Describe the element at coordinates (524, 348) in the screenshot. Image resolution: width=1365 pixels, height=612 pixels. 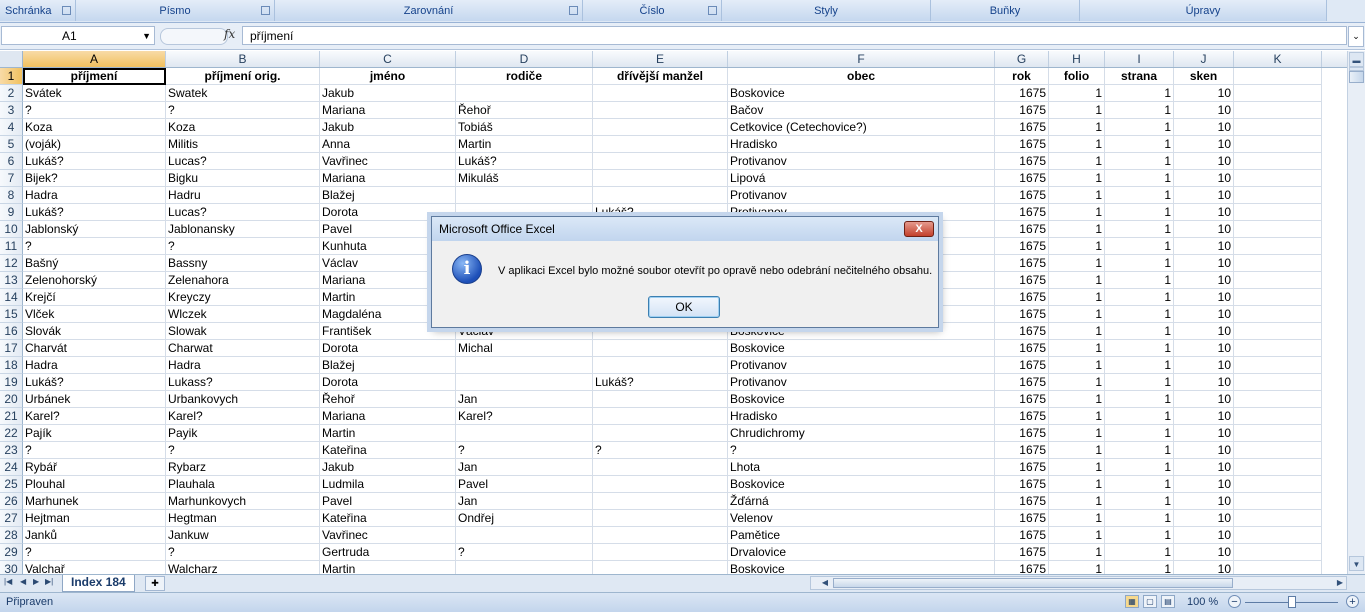
I see `cell: Michal` at that location.